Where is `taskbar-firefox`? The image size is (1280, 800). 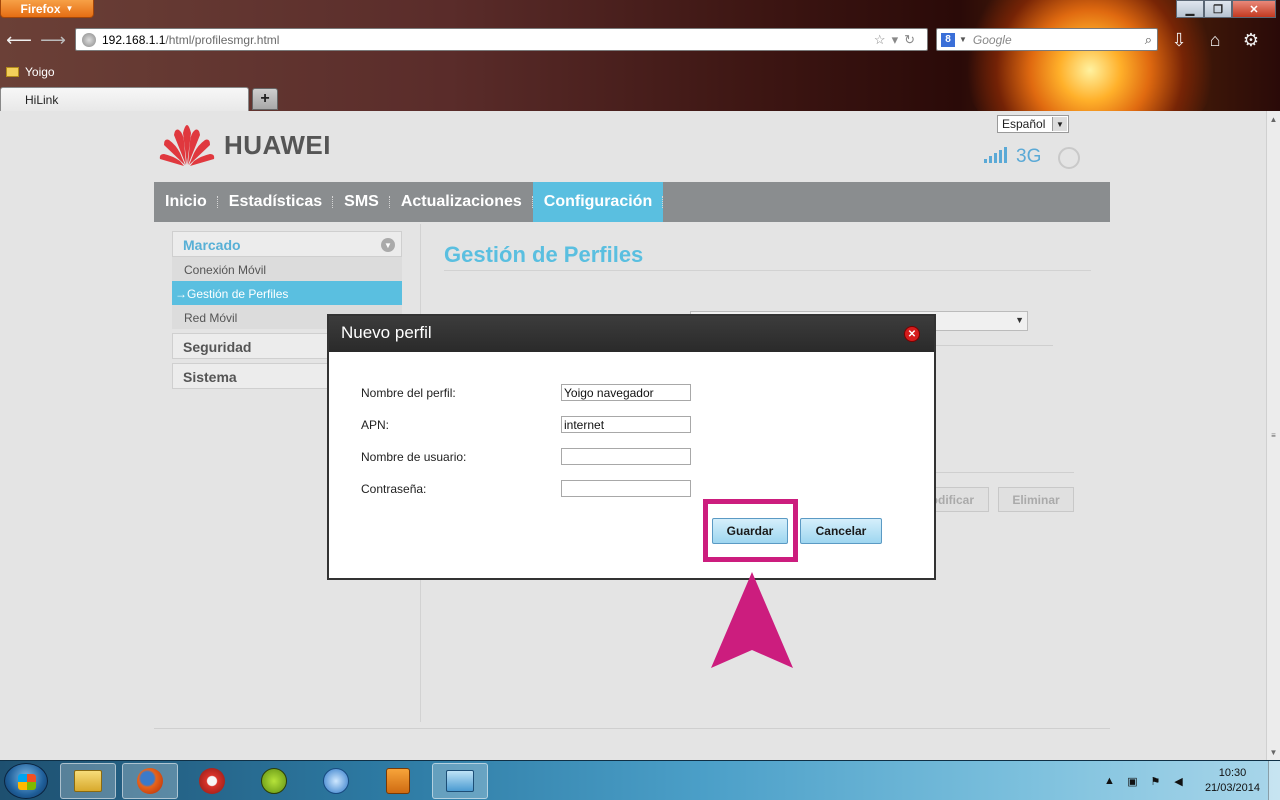
taskbar-firefox is located at coordinates (150, 781).